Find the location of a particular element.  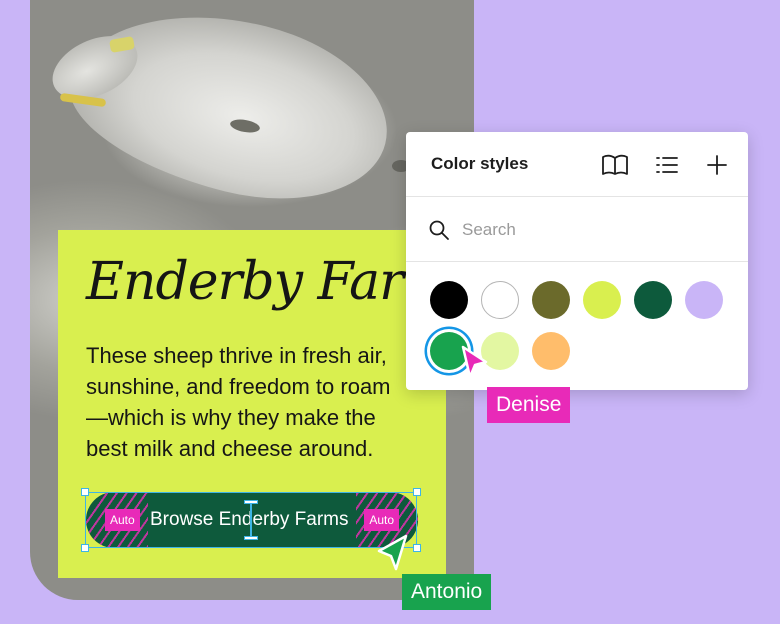

resize-handle-bottom-right is located at coordinates (417, 548).